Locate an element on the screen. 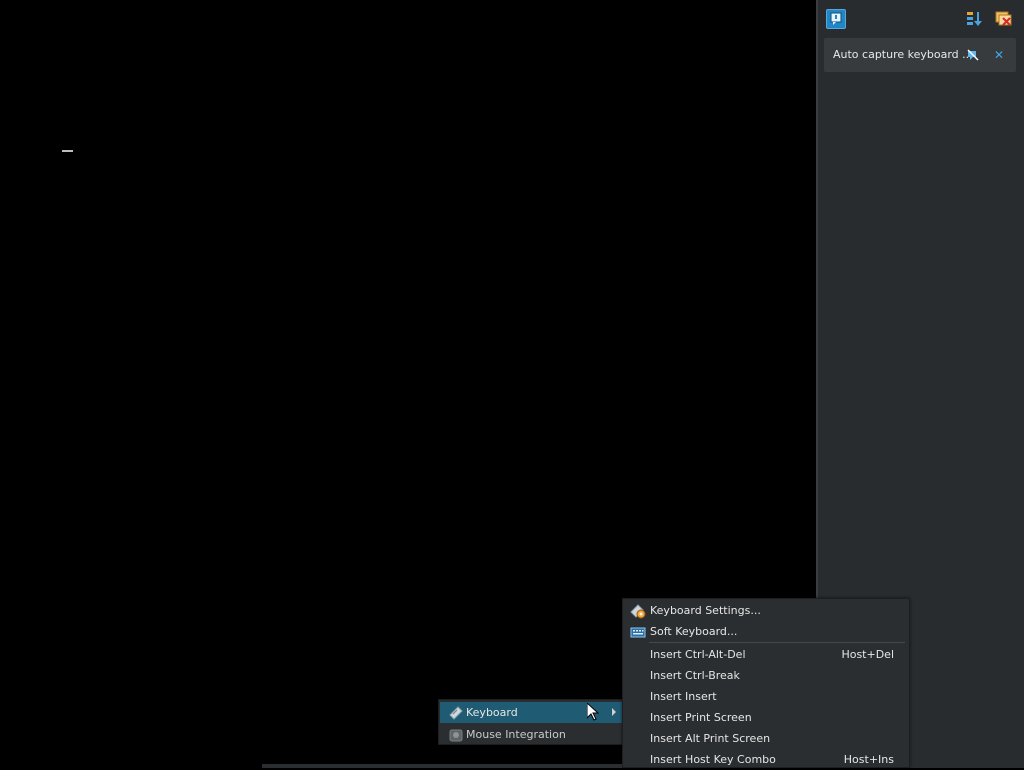  mouse-pointer-icon is located at coordinates (593, 712).